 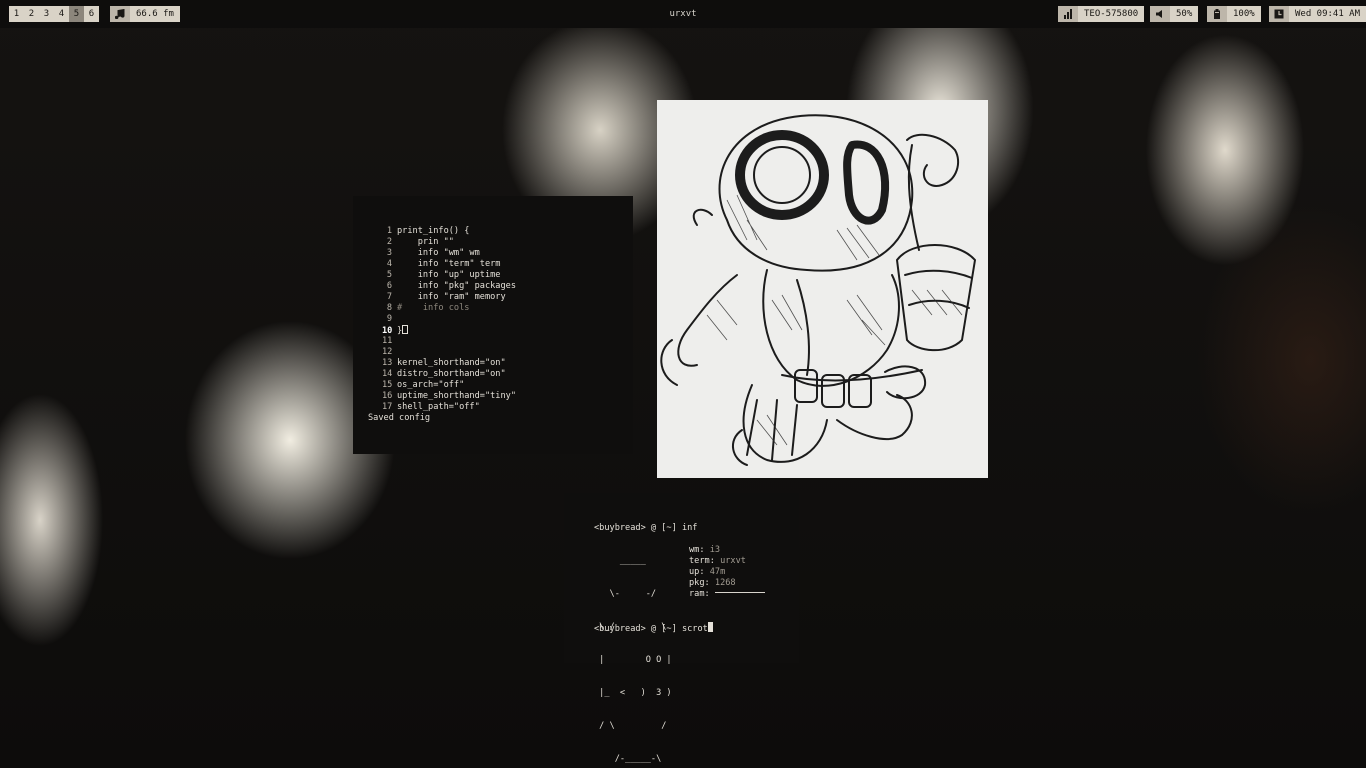 What do you see at coordinates (1174, 14) in the screenshot?
I see `volume-block: 50%` at bounding box center [1174, 14].